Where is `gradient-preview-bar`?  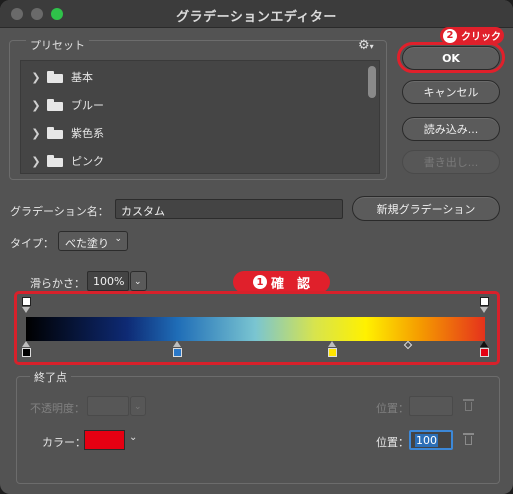
gradient-preview-bar is located at coordinates (255, 329).